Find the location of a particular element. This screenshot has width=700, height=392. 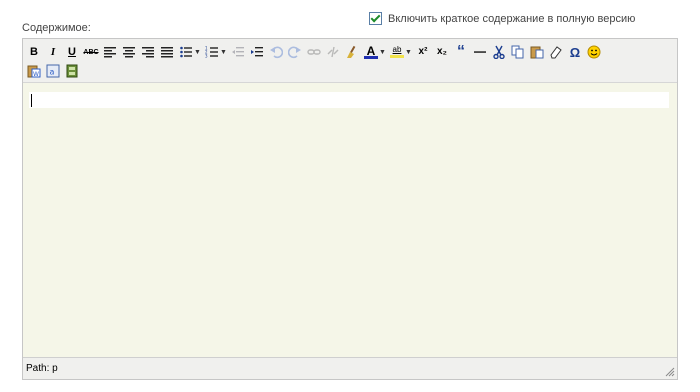

paste-word-button: W is located at coordinates (34, 71).